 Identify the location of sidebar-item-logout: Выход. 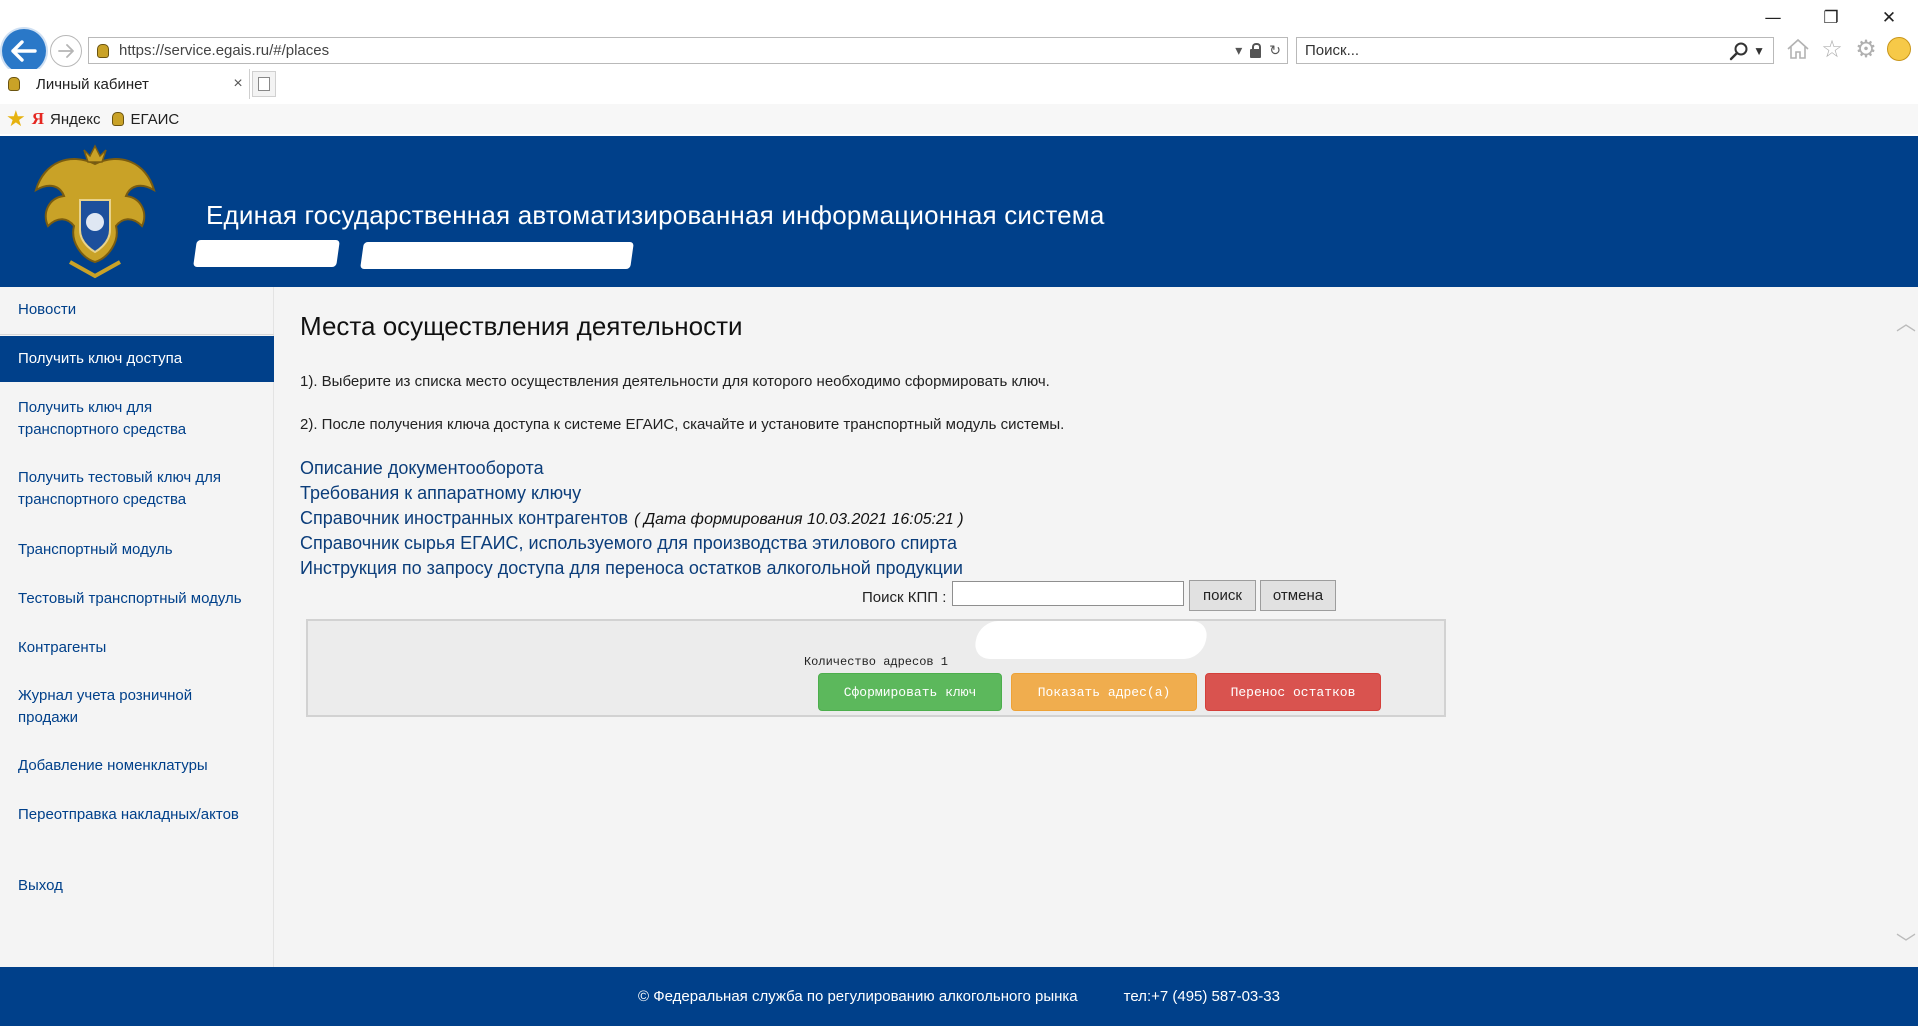
(137, 886).